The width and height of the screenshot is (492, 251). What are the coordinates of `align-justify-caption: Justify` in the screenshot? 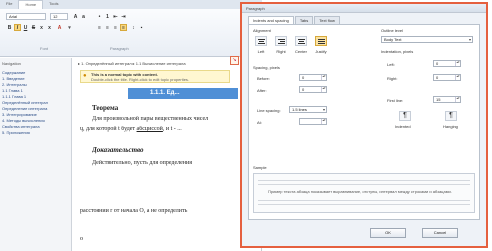 It's located at (321, 51).